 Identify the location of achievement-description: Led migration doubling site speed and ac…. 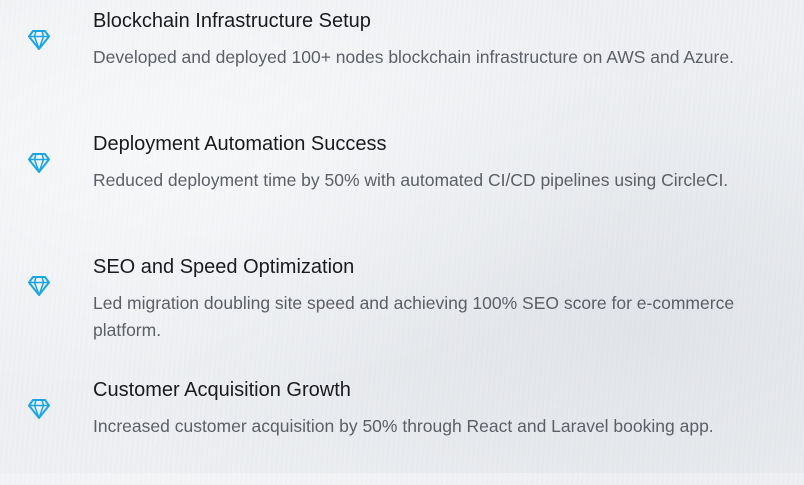
(414, 316).